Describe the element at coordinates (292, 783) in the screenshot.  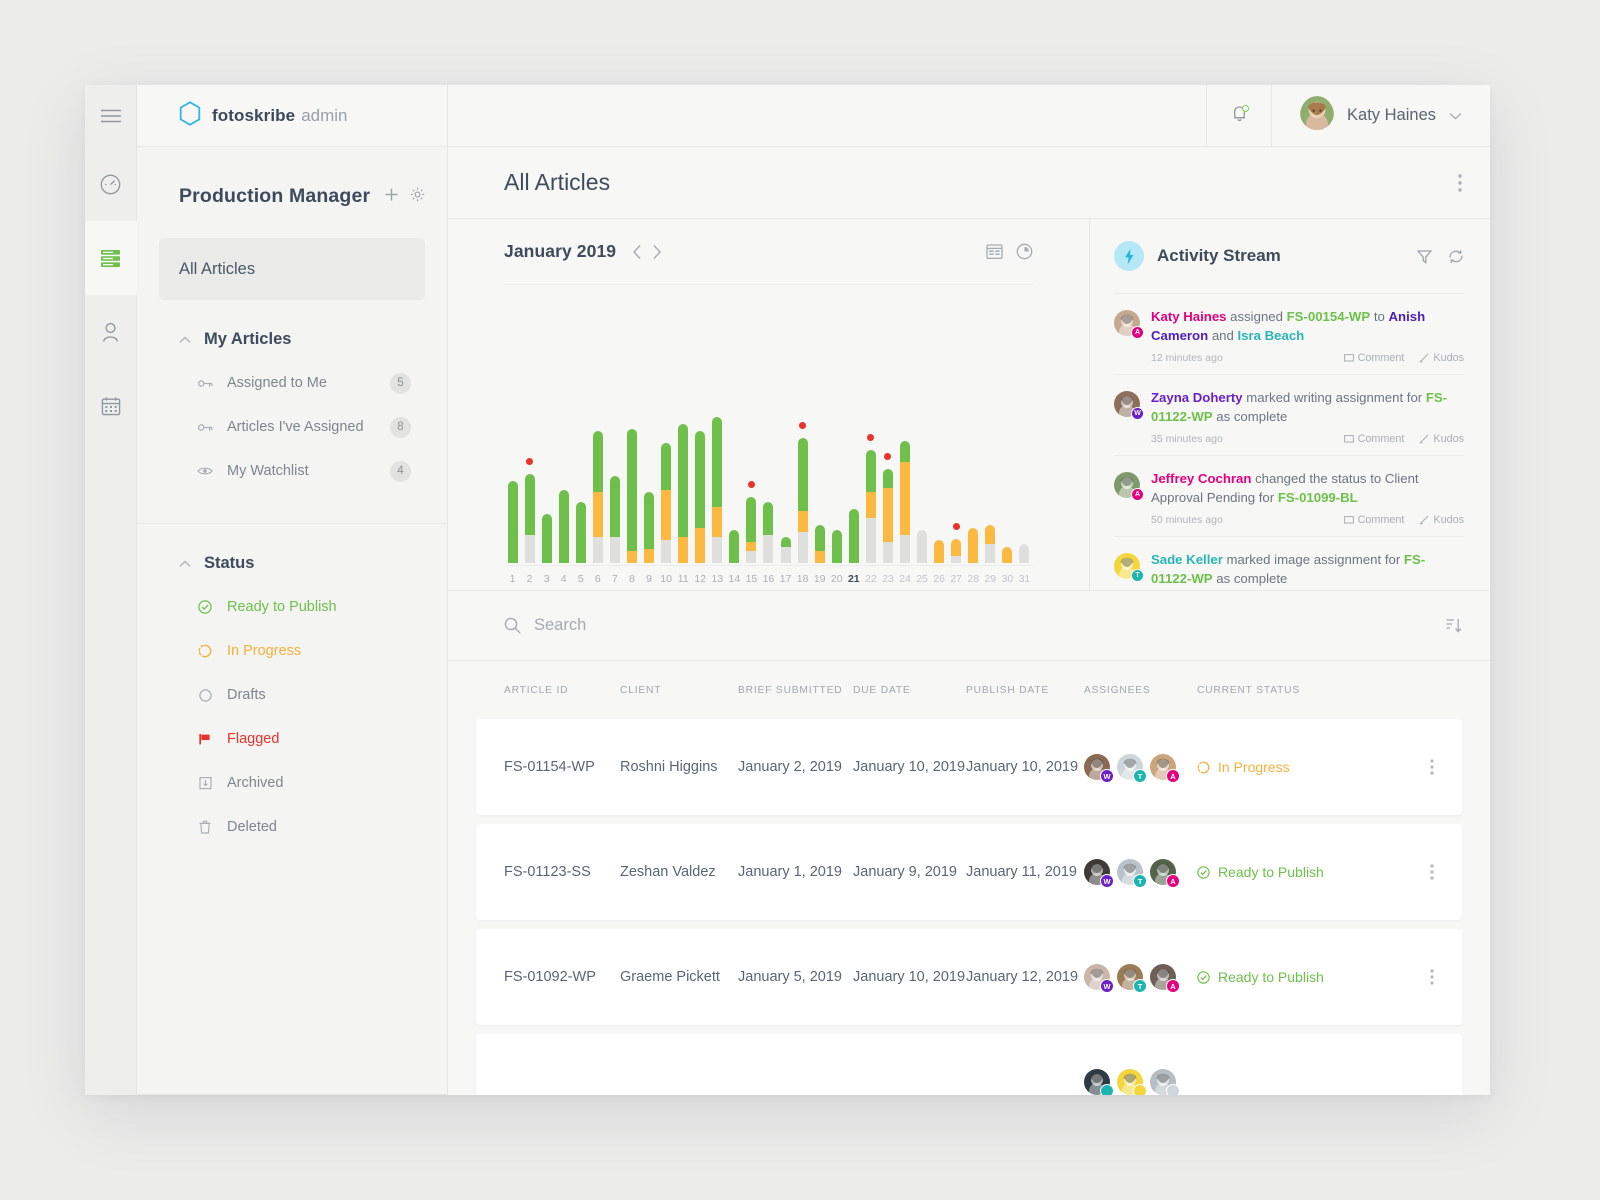
I see `sidebar-item-archived: Archived` at that location.